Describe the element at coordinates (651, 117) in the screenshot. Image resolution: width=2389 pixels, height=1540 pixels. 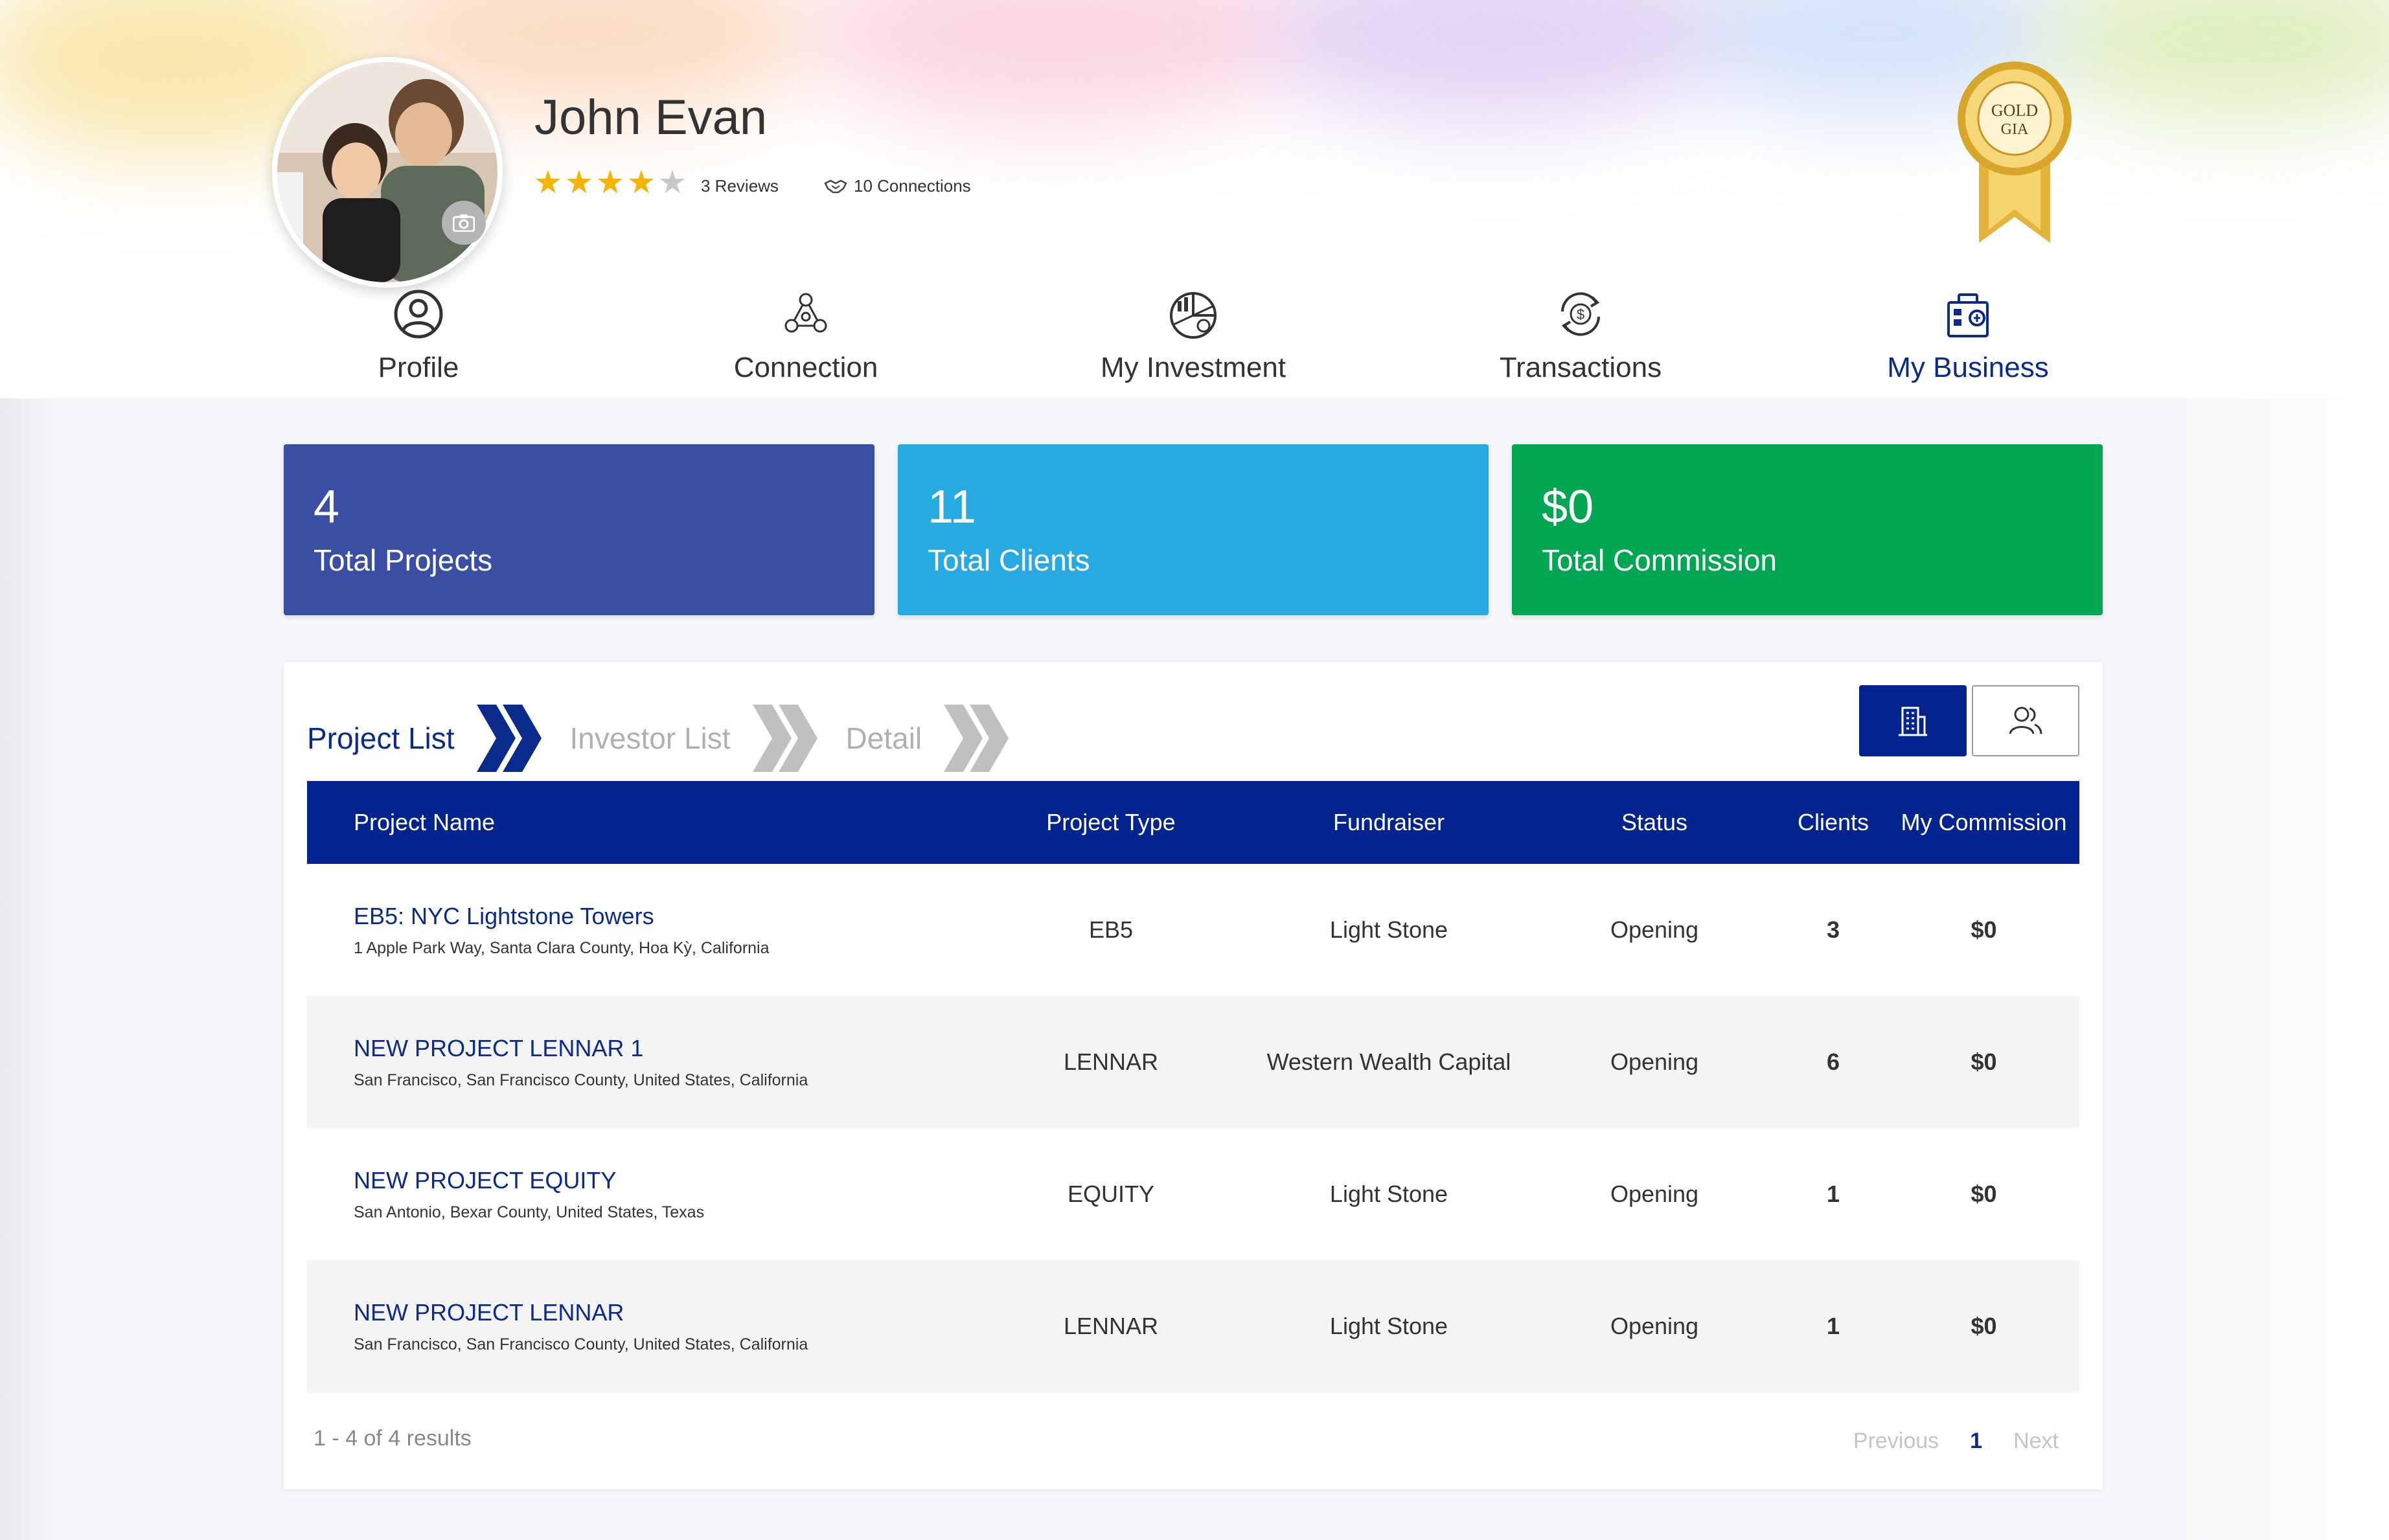
I see `profile-name: John Evan` at that location.